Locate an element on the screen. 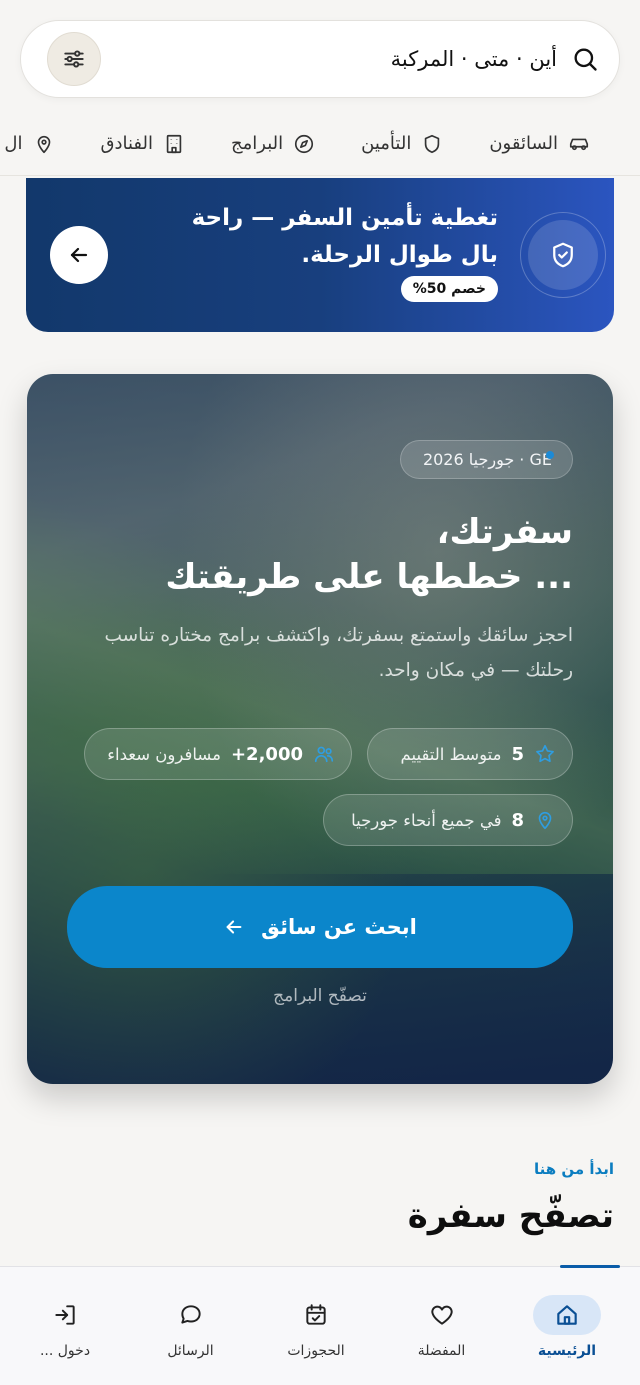 Image resolution: width=640 pixels, height=1385 pixels. stat-travelers: +2,000 مسافرون سعداء is located at coordinates (218, 754).